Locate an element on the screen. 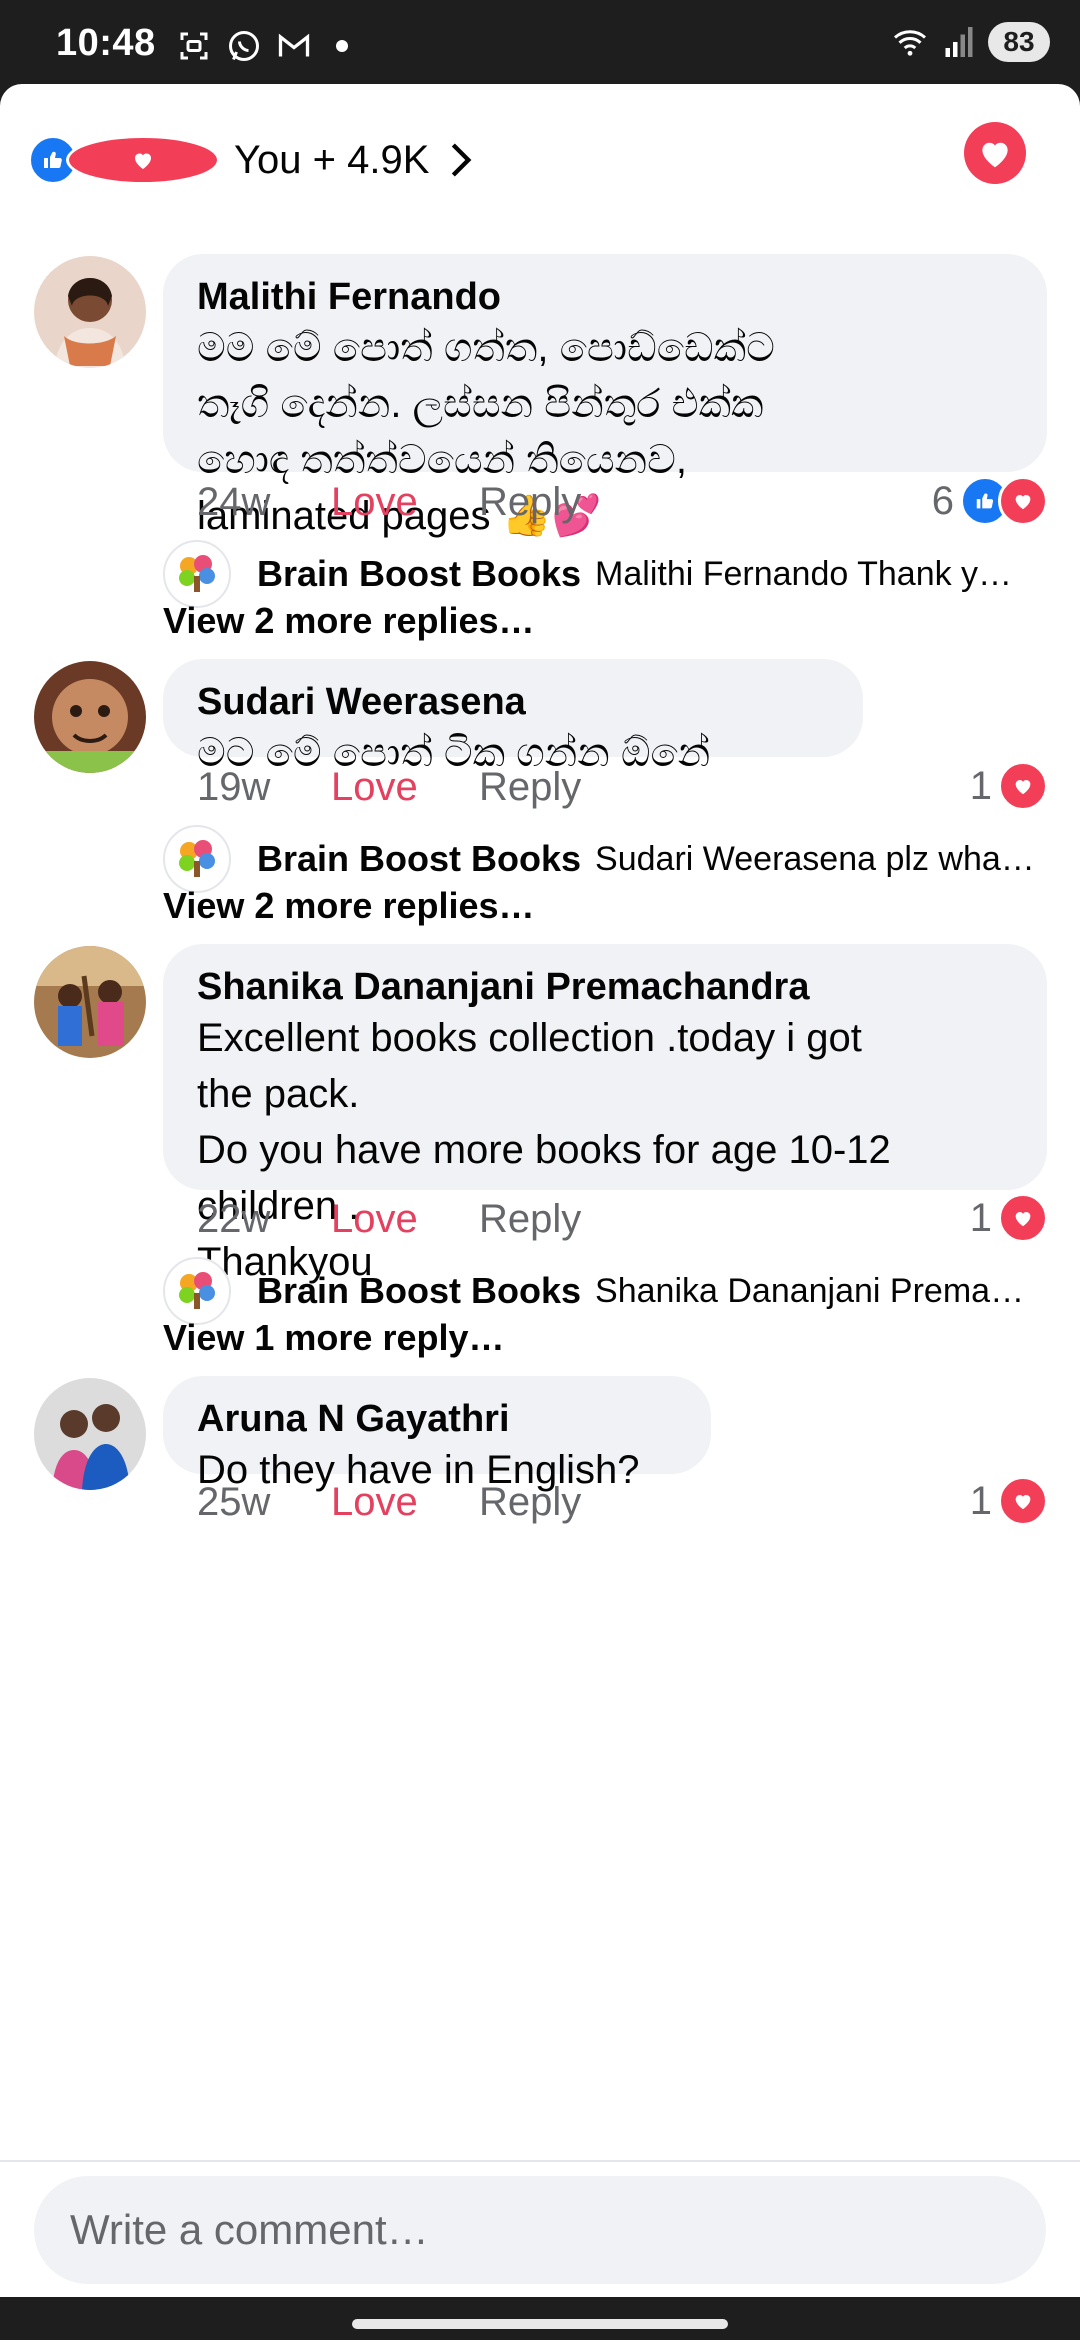 This screenshot has height=2340, width=1080. status-time: 10:48 is located at coordinates (106, 43).